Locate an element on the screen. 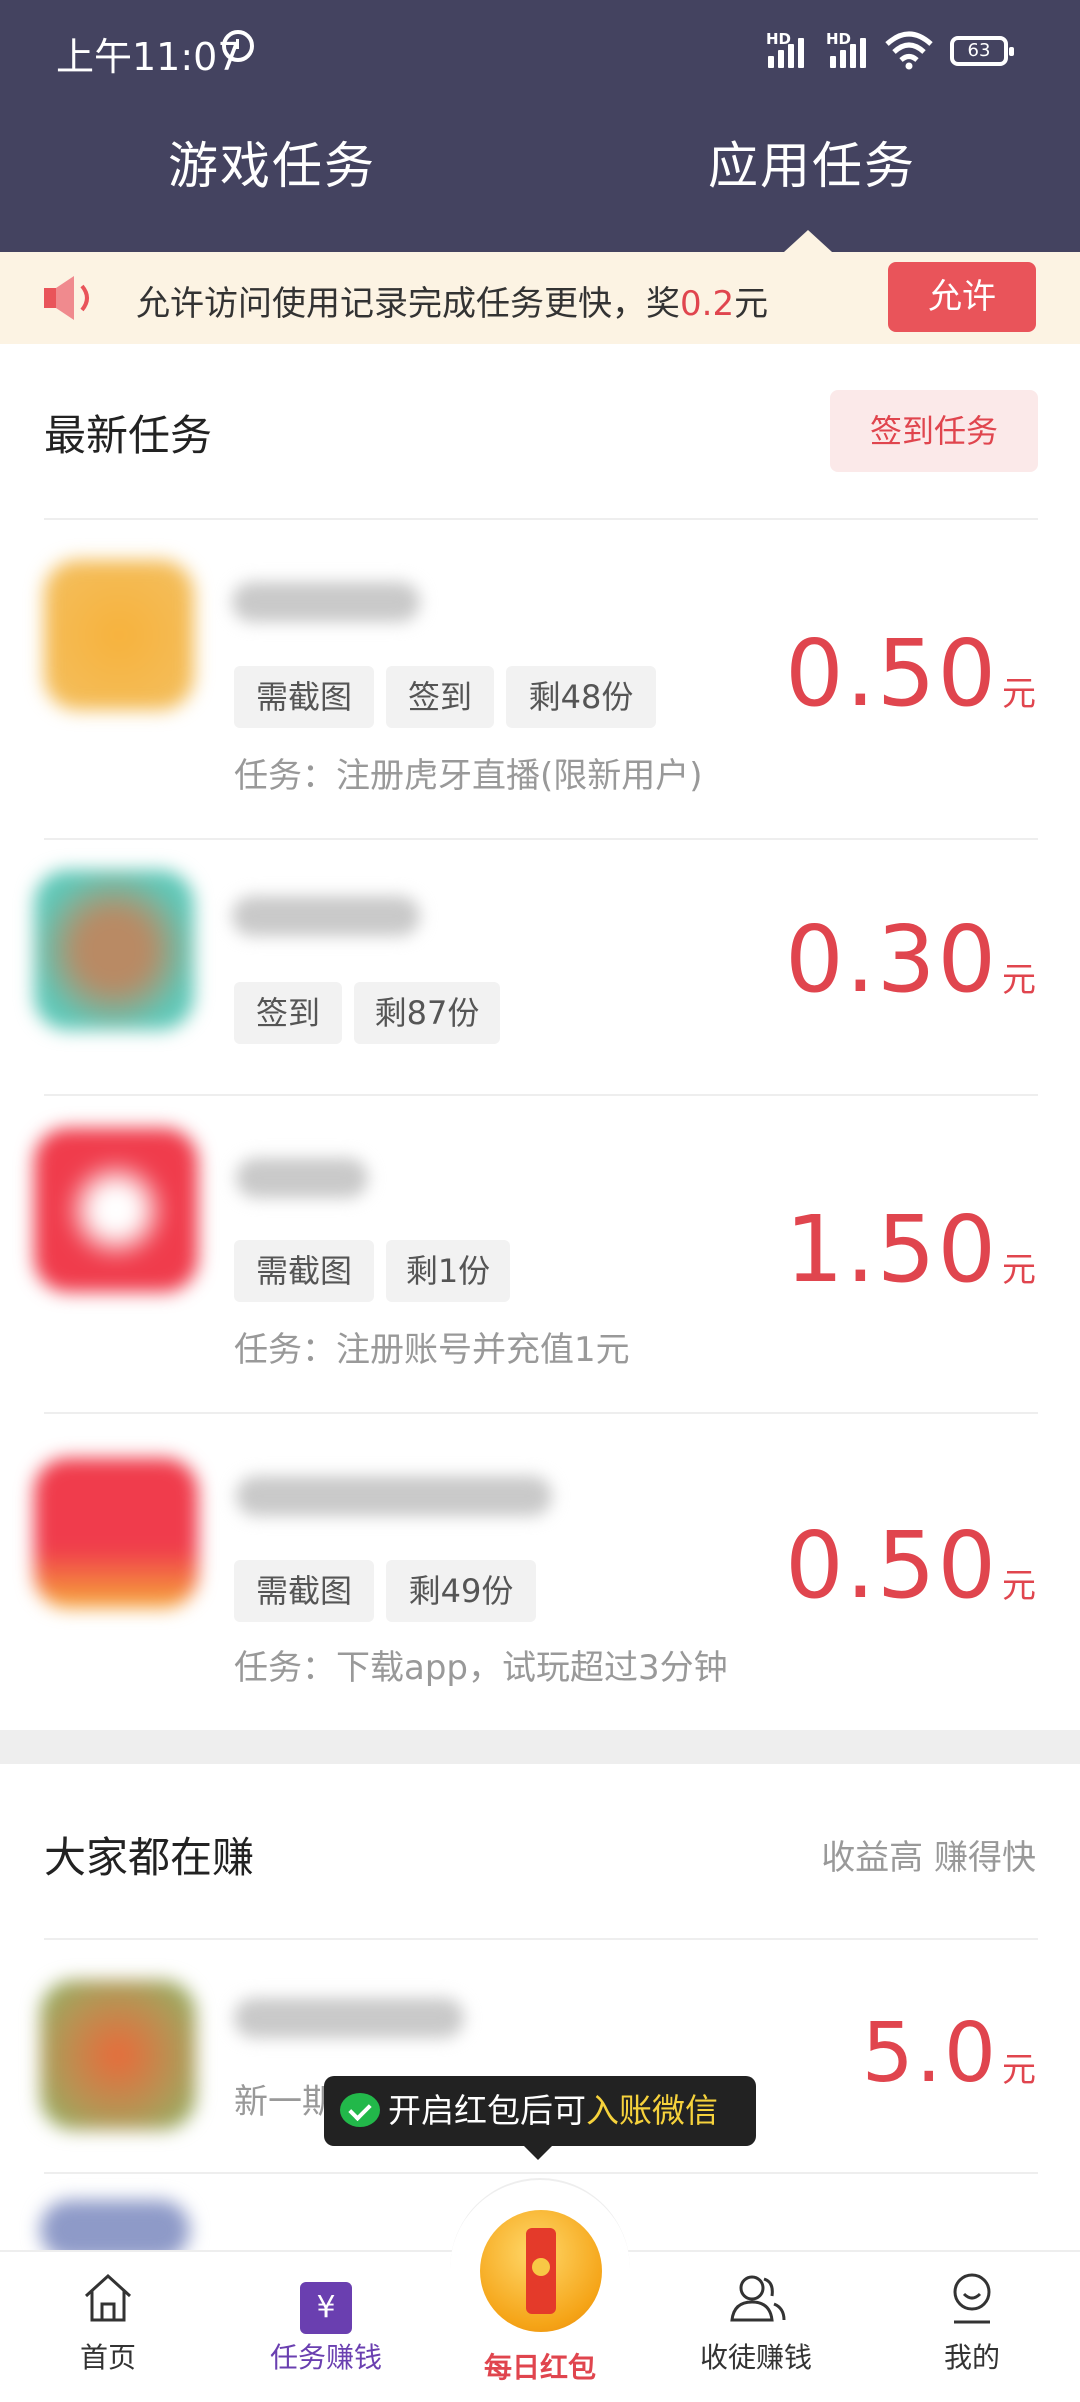 Image resolution: width=1080 pixels, height=2402 pixels. section-separator is located at coordinates (540, 1747).